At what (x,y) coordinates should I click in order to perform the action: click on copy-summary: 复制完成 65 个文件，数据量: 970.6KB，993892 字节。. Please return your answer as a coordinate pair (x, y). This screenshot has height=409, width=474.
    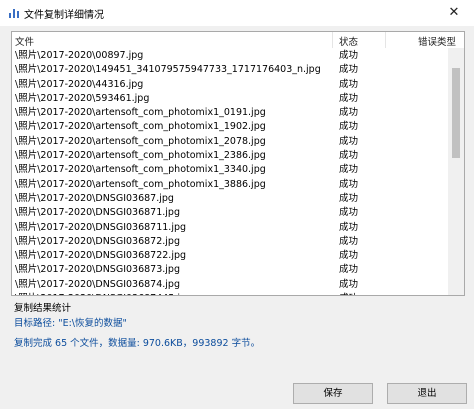
    Looking at the image, I should click on (137, 343).